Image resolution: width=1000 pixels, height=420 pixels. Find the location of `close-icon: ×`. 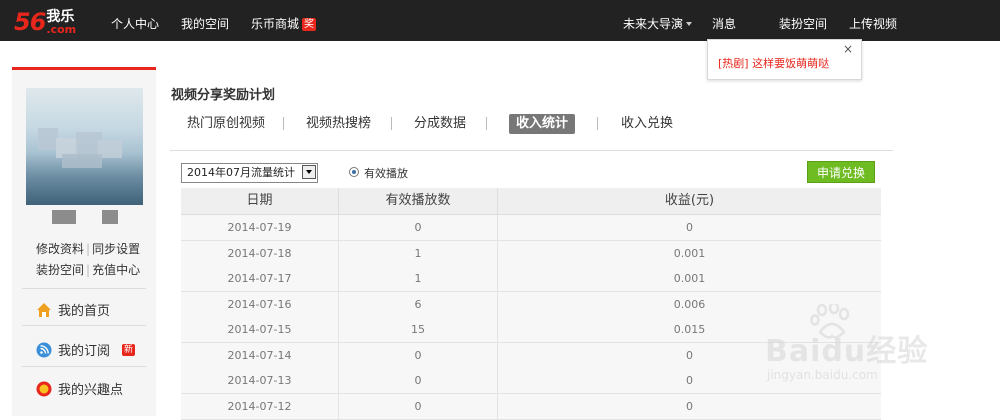

close-icon: × is located at coordinates (848, 49).